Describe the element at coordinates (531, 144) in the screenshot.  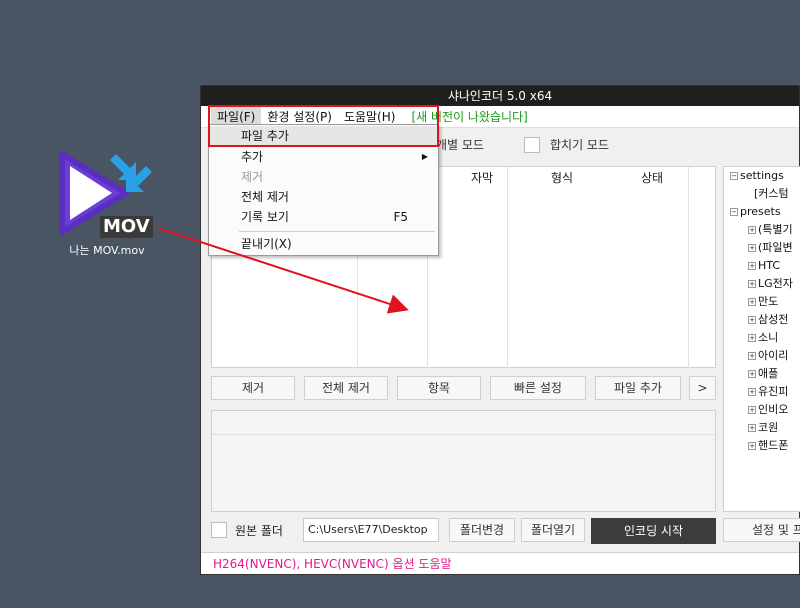
I see `merge-mode-checkbox` at that location.